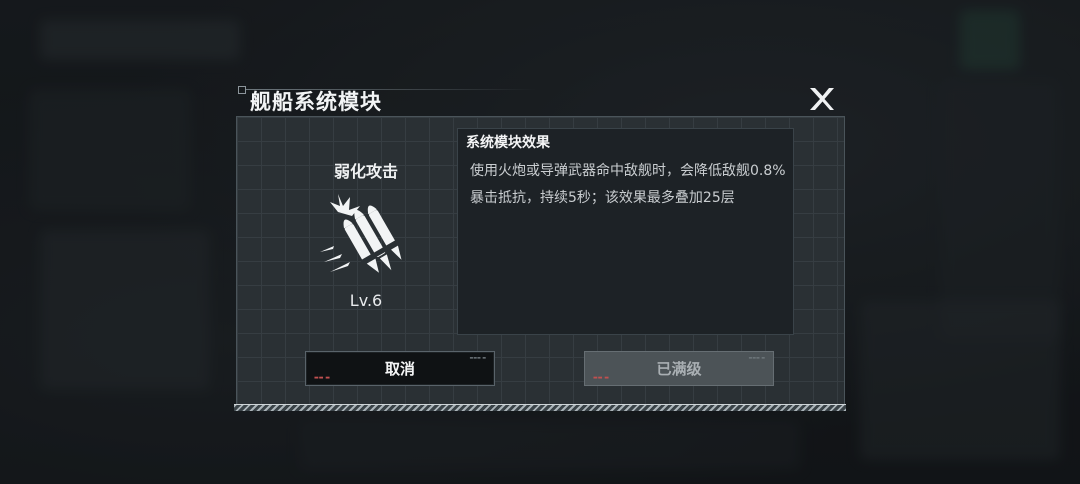 Image resolution: width=1080 pixels, height=484 pixels. I want to click on max-level-button-label: 已满级, so click(679, 369).